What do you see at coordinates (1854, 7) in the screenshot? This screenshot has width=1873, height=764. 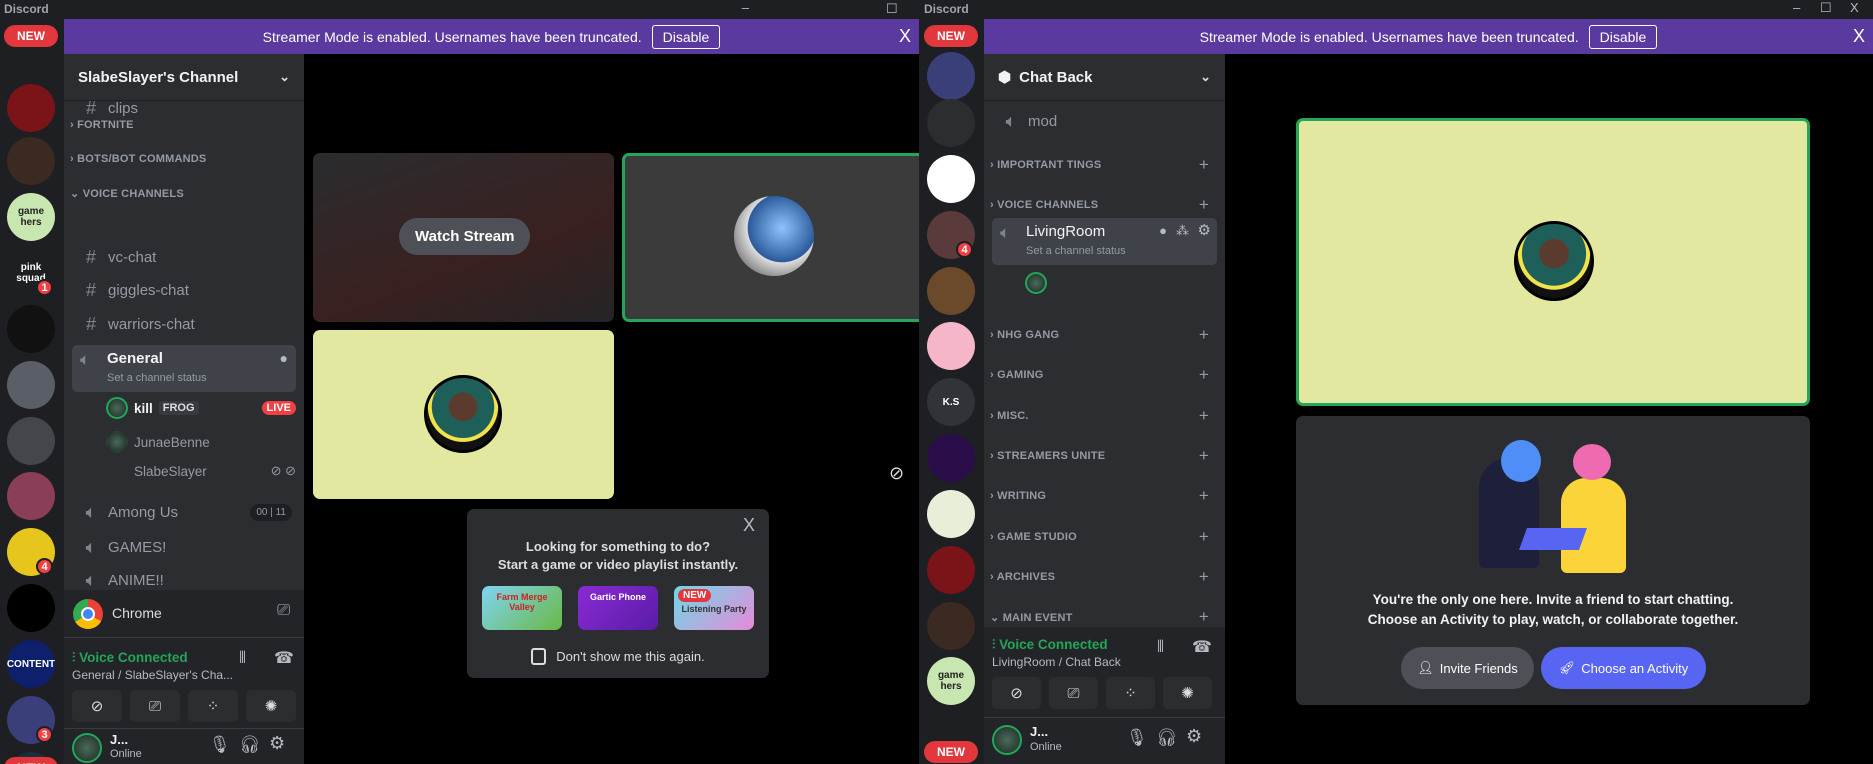 I see `close-window-button: X` at bounding box center [1854, 7].